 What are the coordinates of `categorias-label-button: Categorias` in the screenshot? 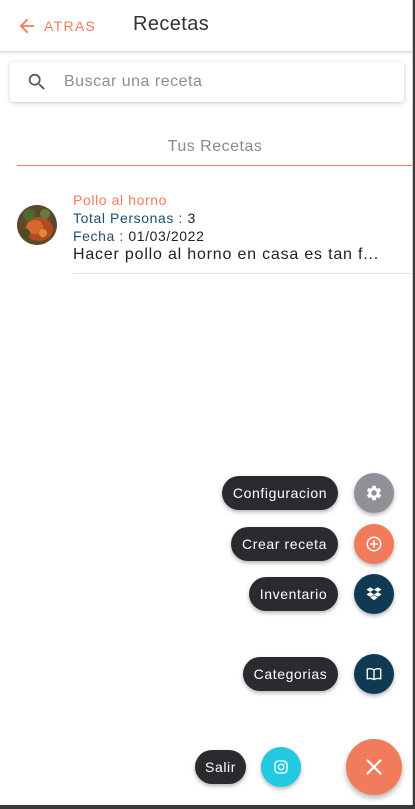 It's located at (290, 674).